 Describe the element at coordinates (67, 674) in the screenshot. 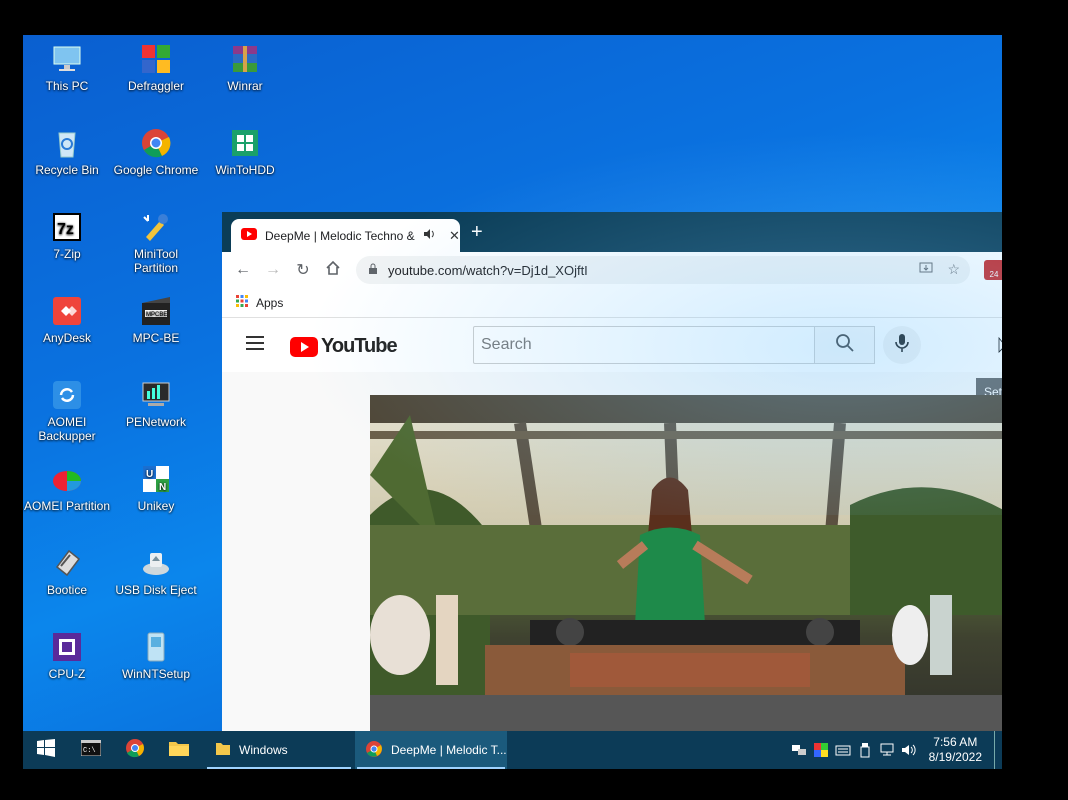

I see `desktop-icon-label: CPU-Z` at that location.